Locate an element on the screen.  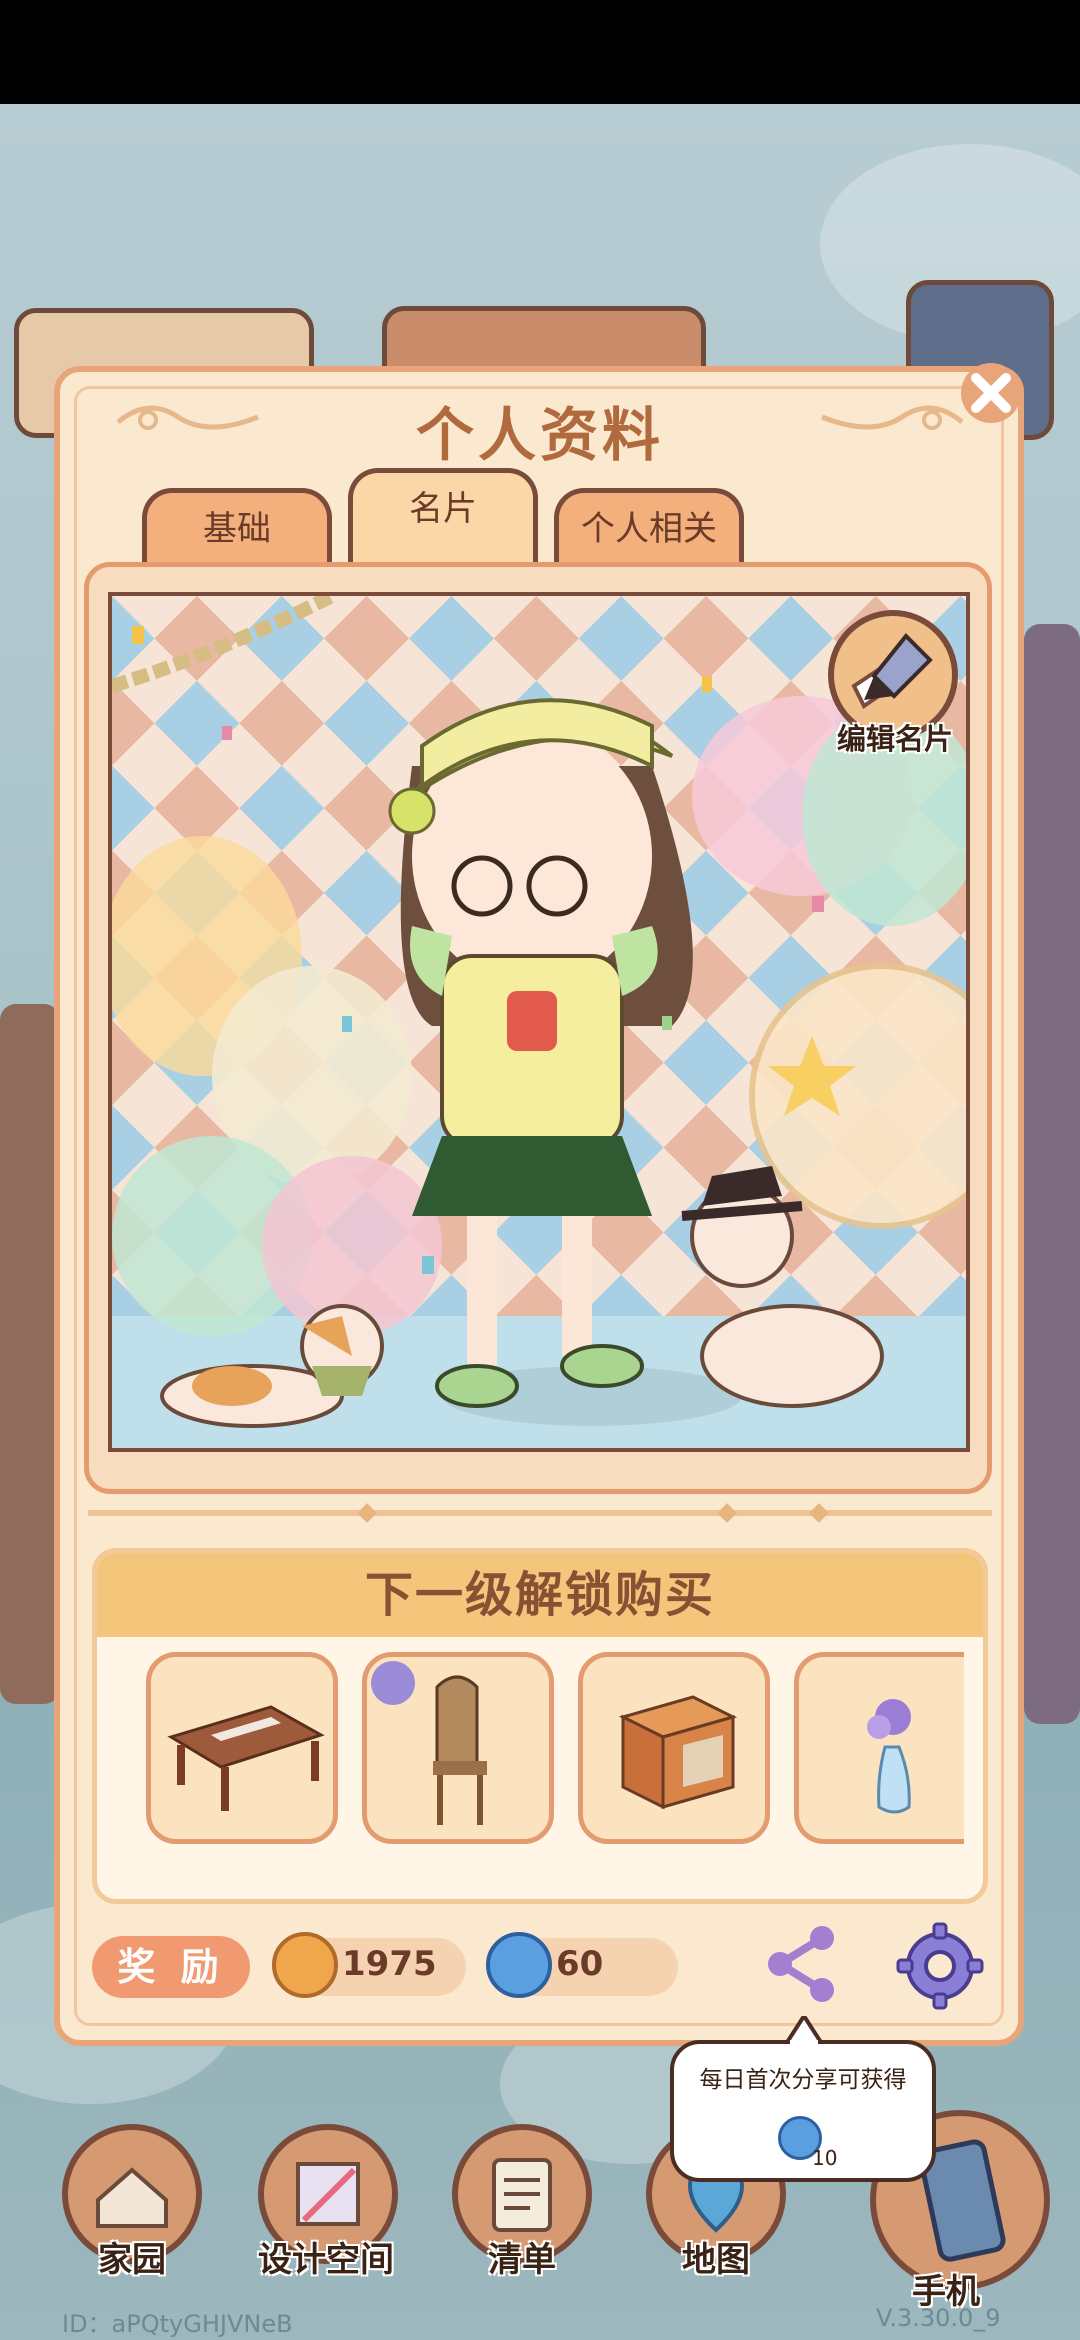
status-bar is located at coordinates (540, 52).